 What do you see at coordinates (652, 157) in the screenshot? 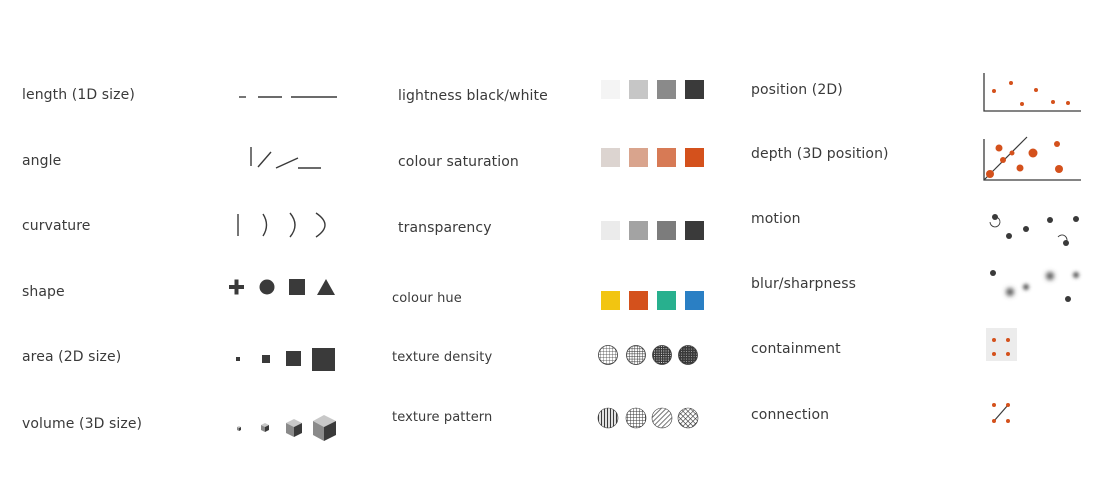
I see `saturation-swatches` at bounding box center [652, 157].